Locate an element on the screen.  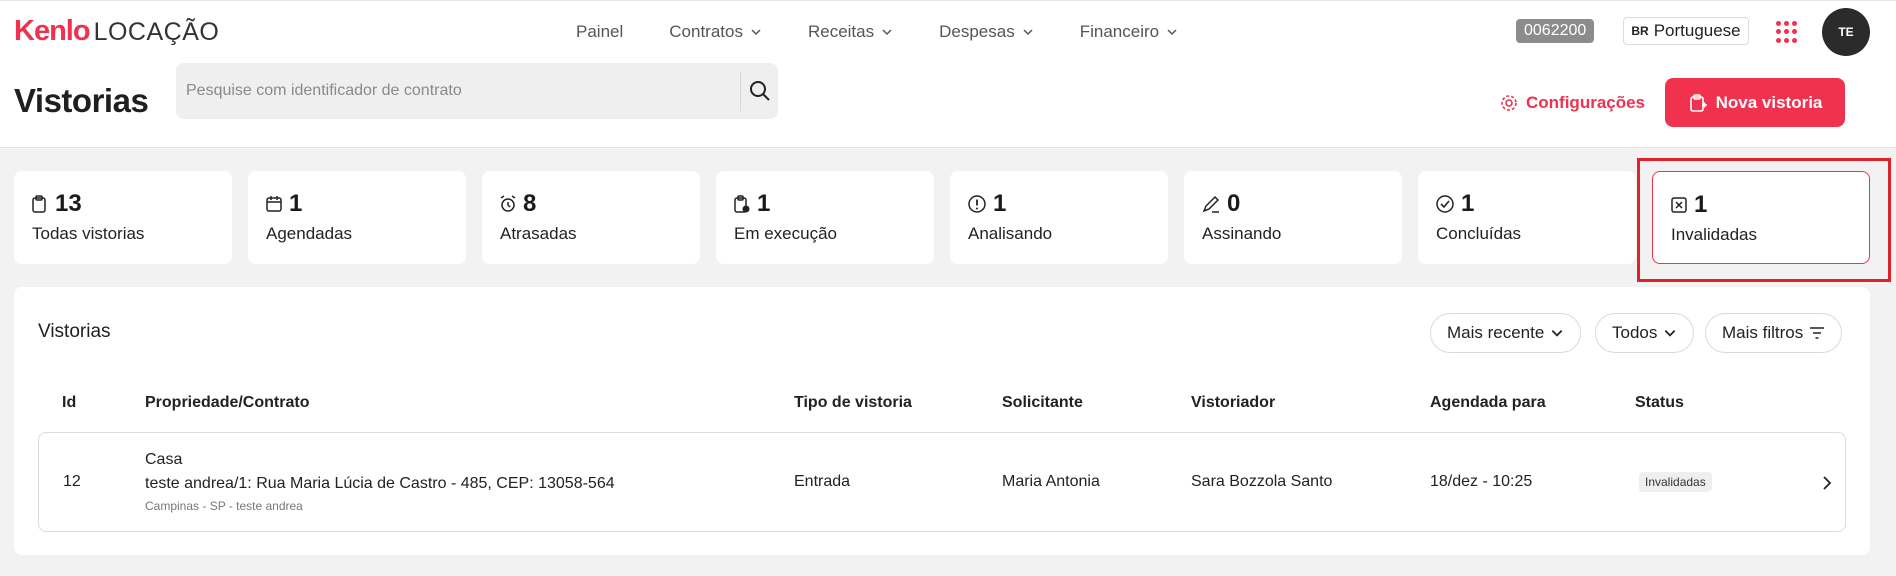
calendar-icon is located at coordinates (274, 204).